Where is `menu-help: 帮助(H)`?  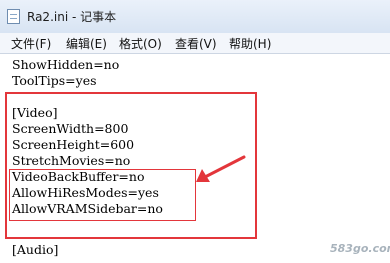 menu-help: 帮助(H) is located at coordinates (250, 43).